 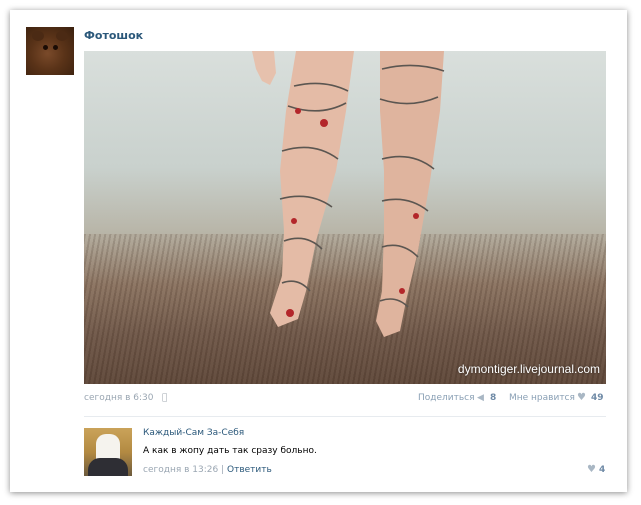 I want to click on avatar-ear-left, so click(x=38, y=36).